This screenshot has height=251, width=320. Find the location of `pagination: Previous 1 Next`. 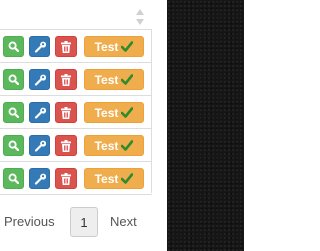

pagination: Previous 1 Next is located at coordinates (76, 222).